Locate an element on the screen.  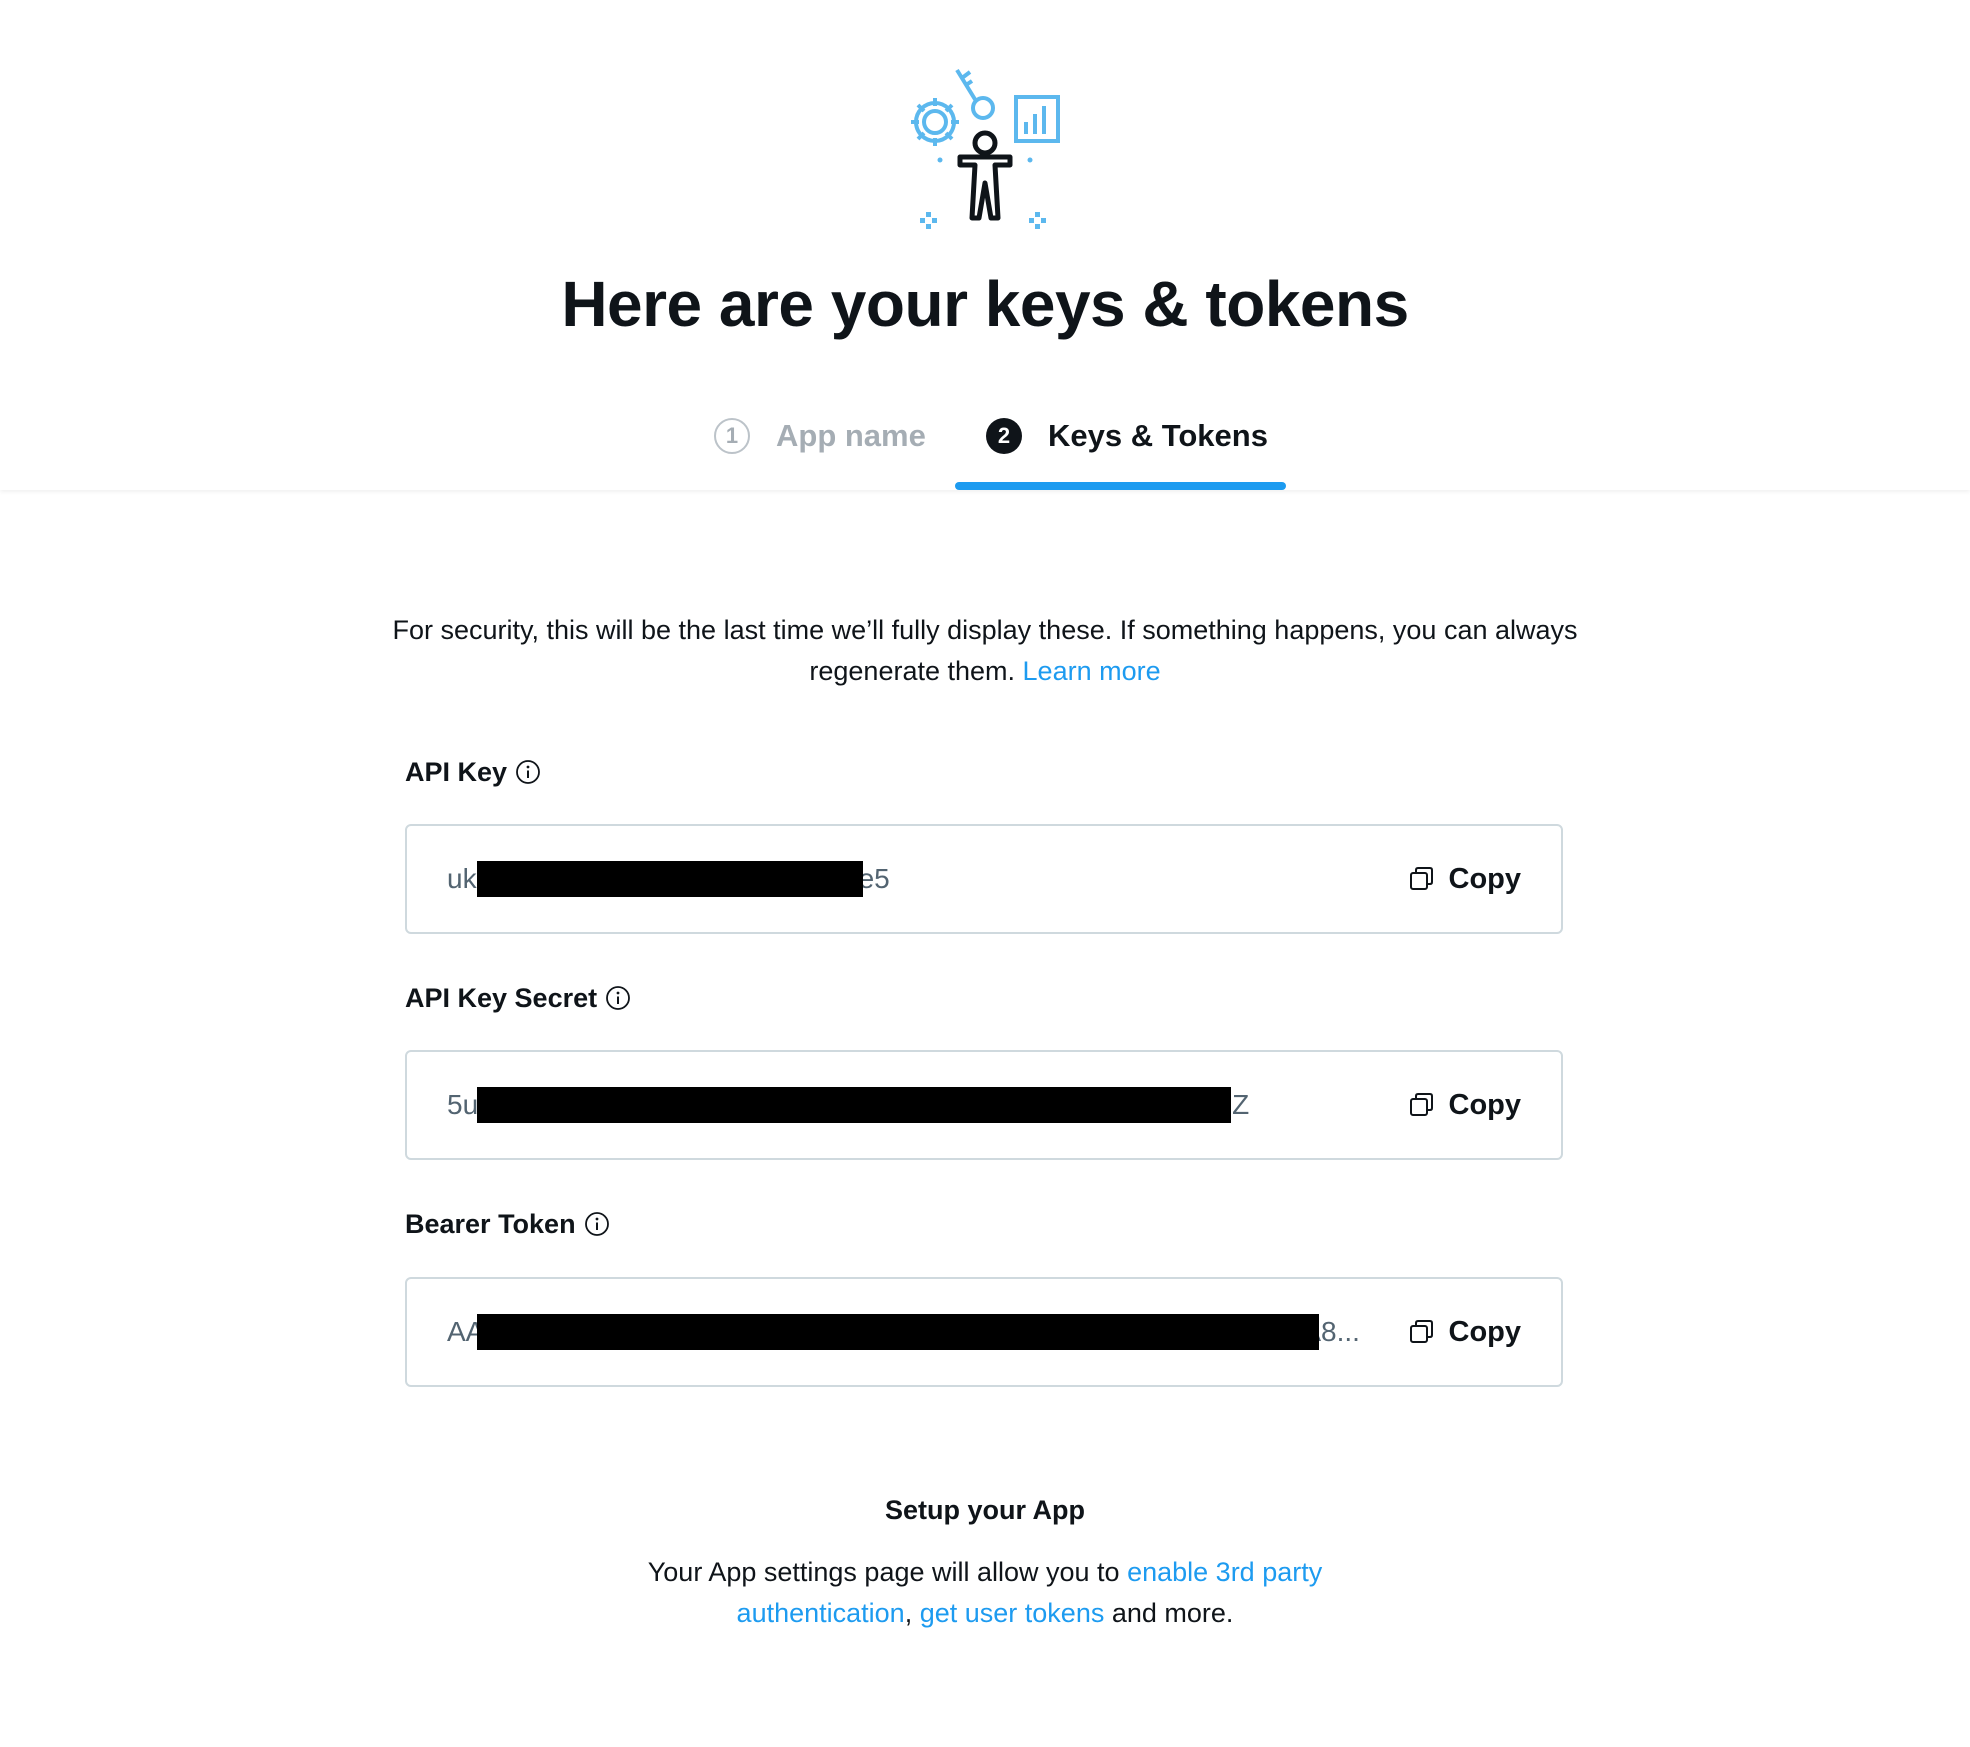
bearer-token-field: AA A8... Copy is located at coordinates (984, 1332).